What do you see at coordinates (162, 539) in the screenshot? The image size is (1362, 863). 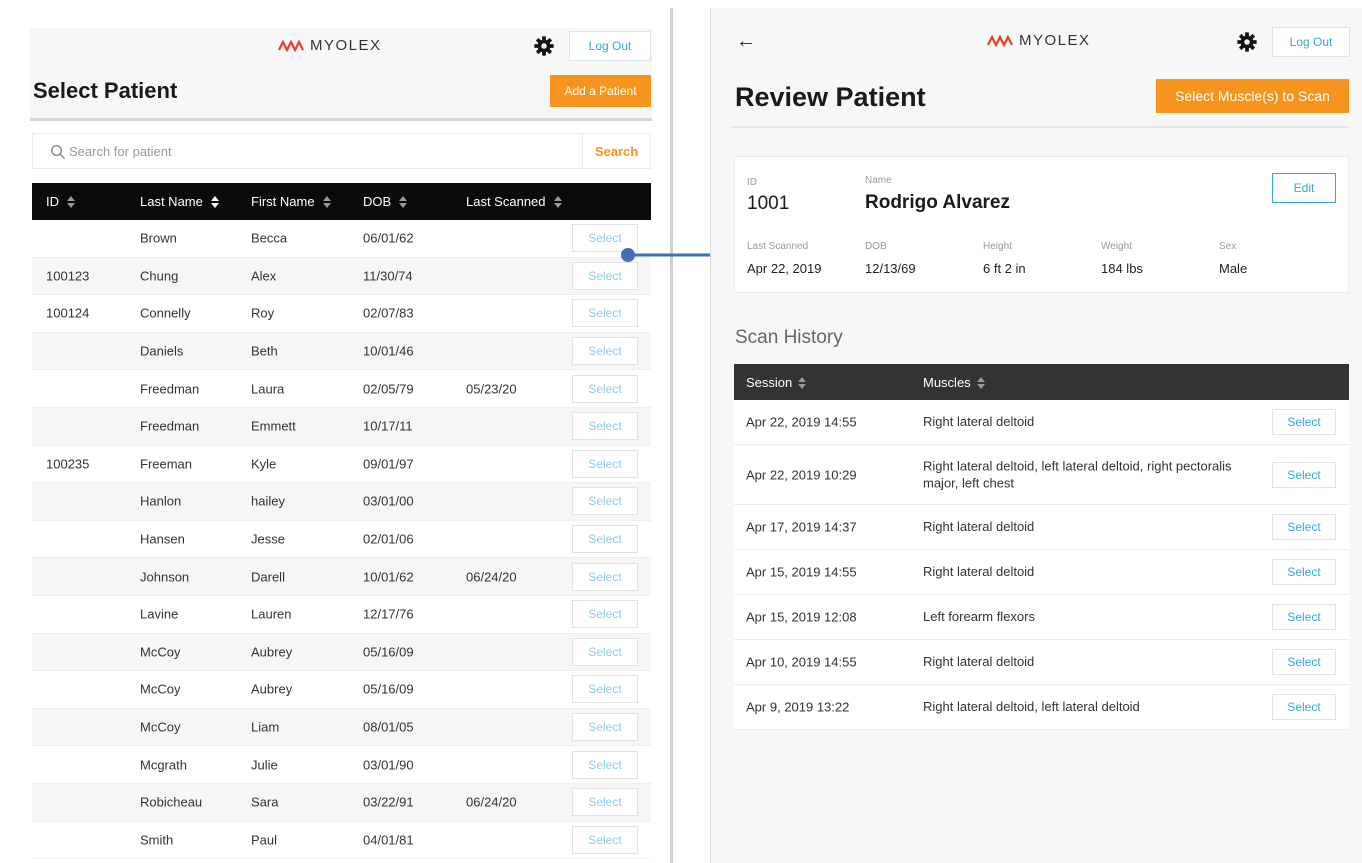 I see `last-name-cell: Hansen` at bounding box center [162, 539].